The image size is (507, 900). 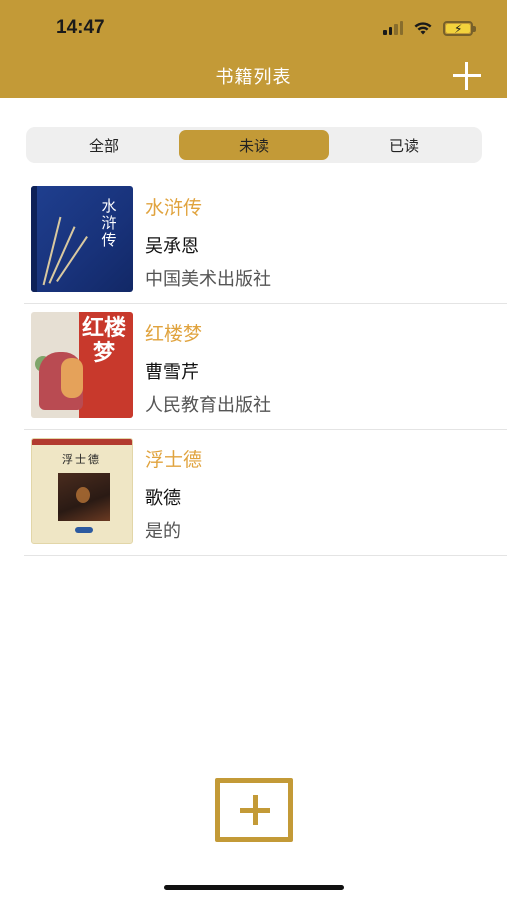 I want to click on nav-bar: 14:47 ⚡ 书籍列表, so click(x=253, y=49).